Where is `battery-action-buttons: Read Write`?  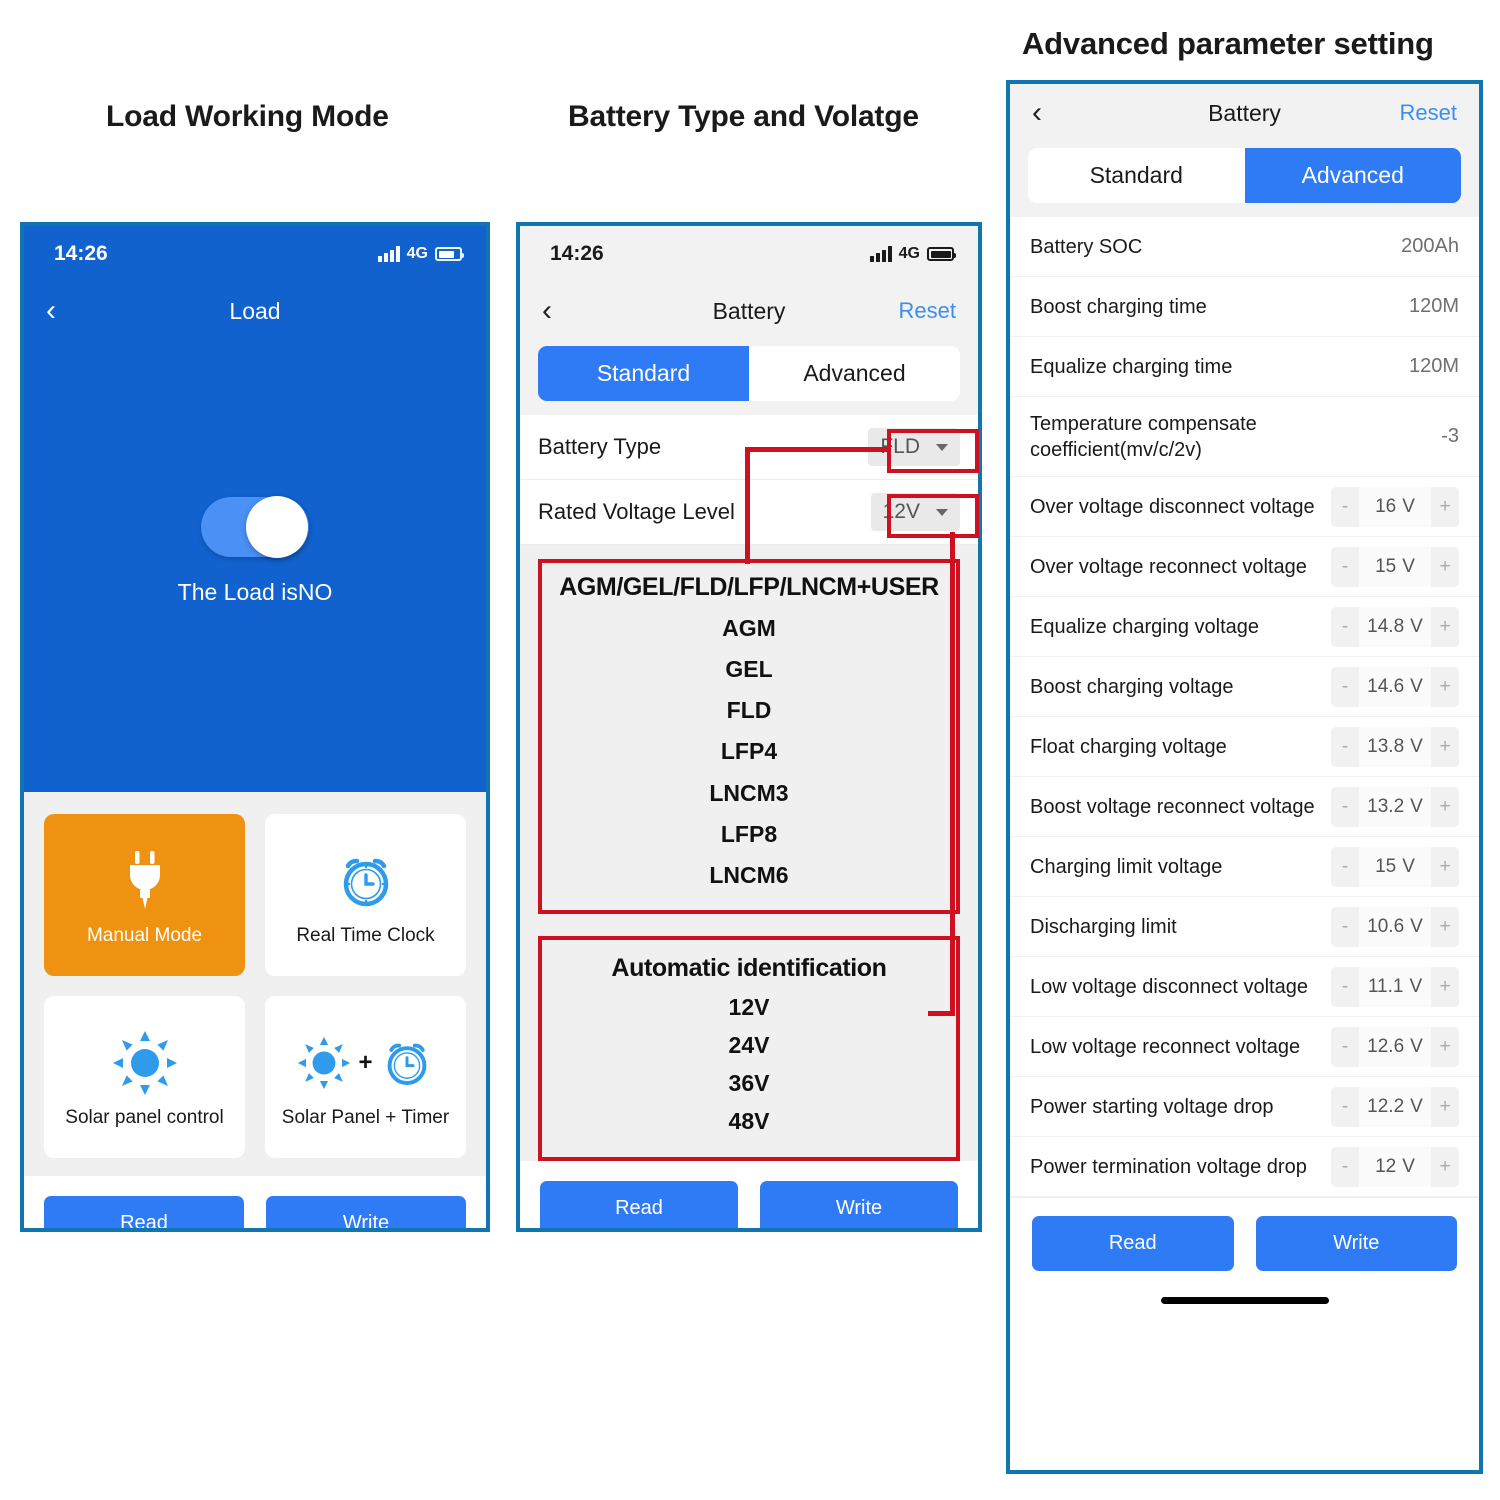
battery-action-buttons: Read Write is located at coordinates (749, 1194).